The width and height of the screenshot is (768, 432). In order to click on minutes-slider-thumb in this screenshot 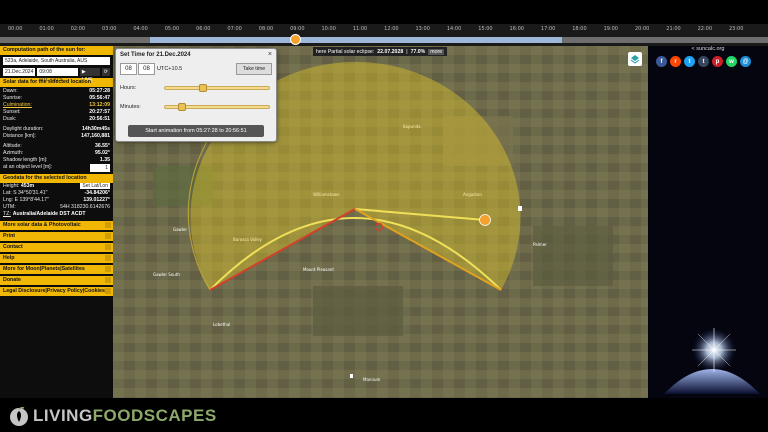, I will do `click(181, 107)`.